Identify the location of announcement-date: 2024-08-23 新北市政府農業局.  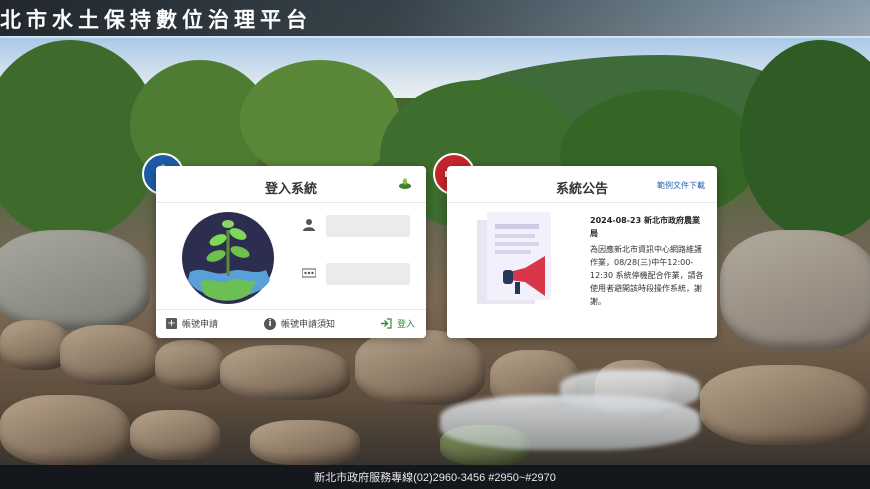
(645, 227).